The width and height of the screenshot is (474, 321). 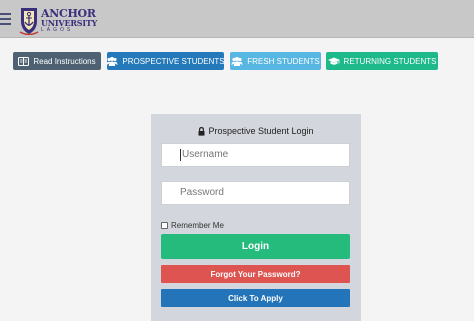 I want to click on remember-me-label: Remember Me, so click(x=197, y=225).